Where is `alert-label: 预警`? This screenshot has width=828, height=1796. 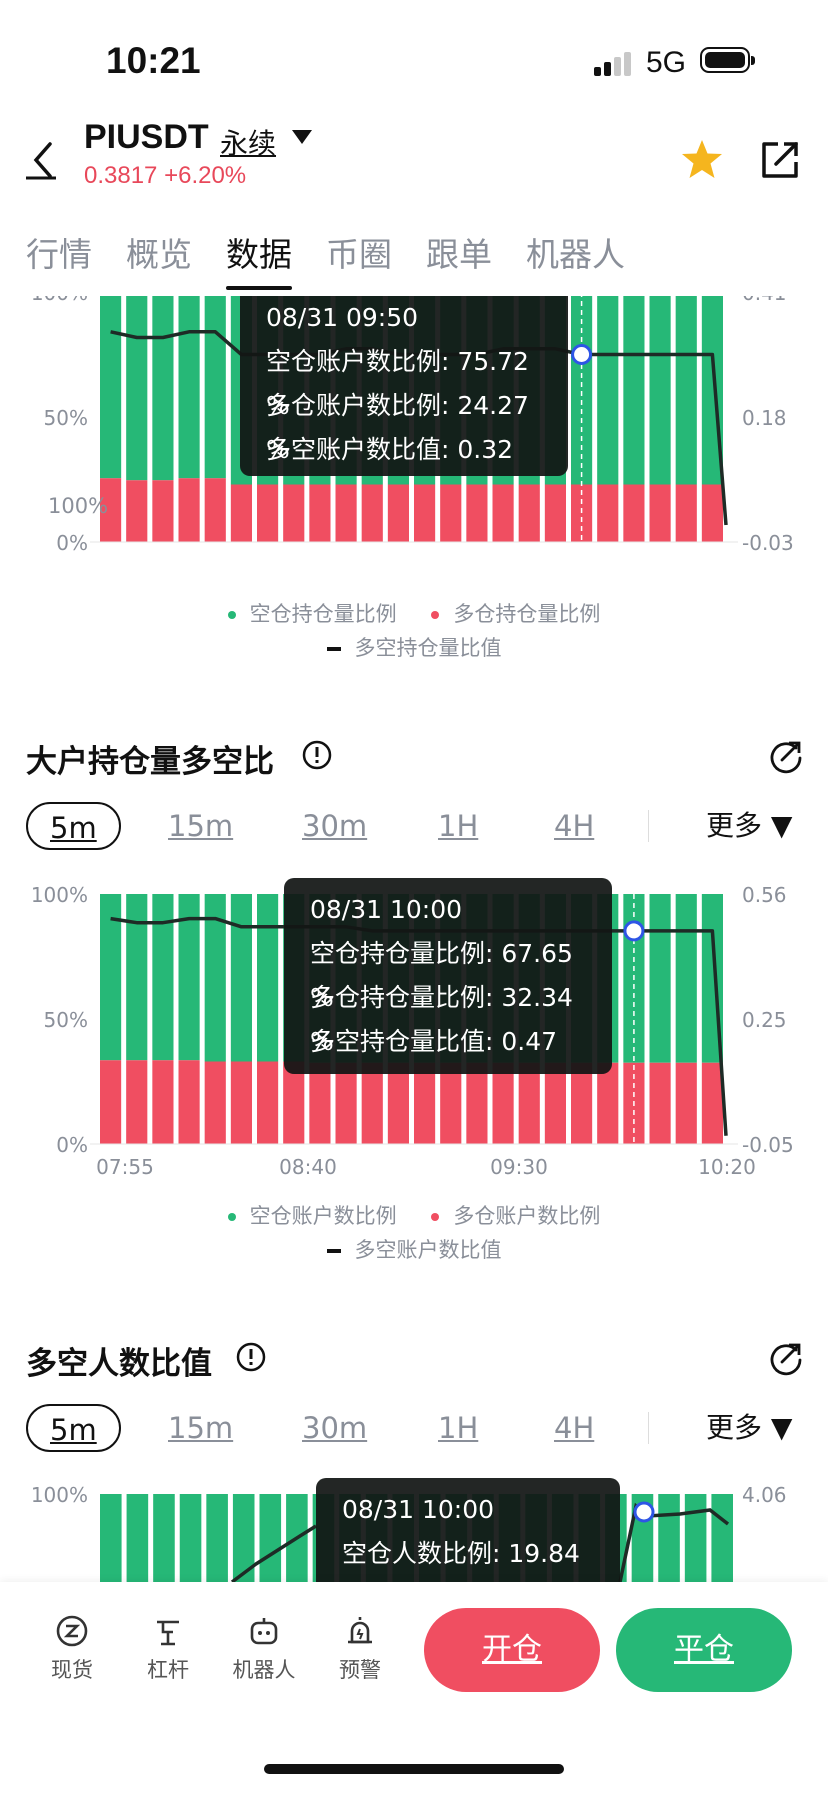
alert-label: 预警 is located at coordinates (360, 1670).